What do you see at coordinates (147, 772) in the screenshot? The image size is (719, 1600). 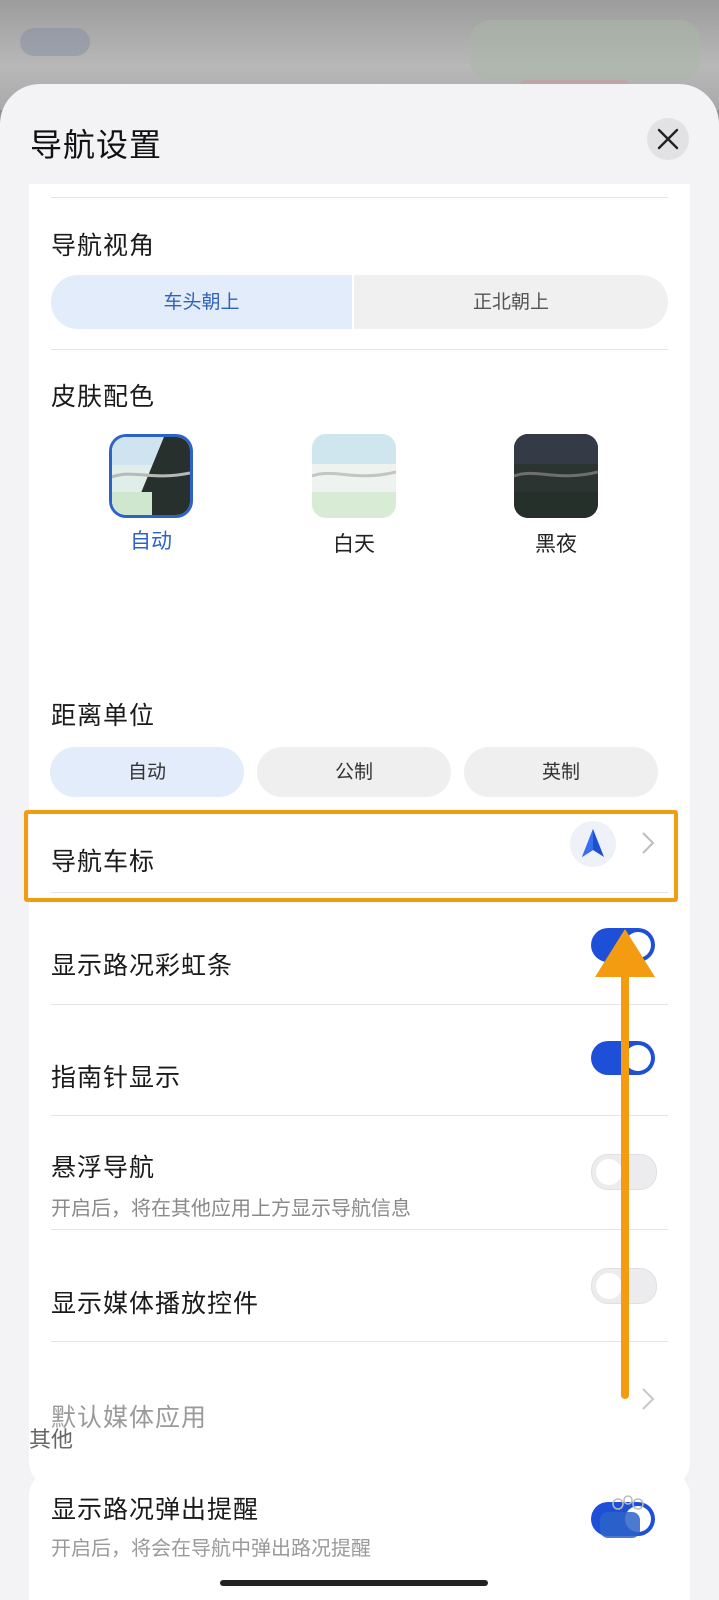 I see `distance-auto-pill: 自动` at bounding box center [147, 772].